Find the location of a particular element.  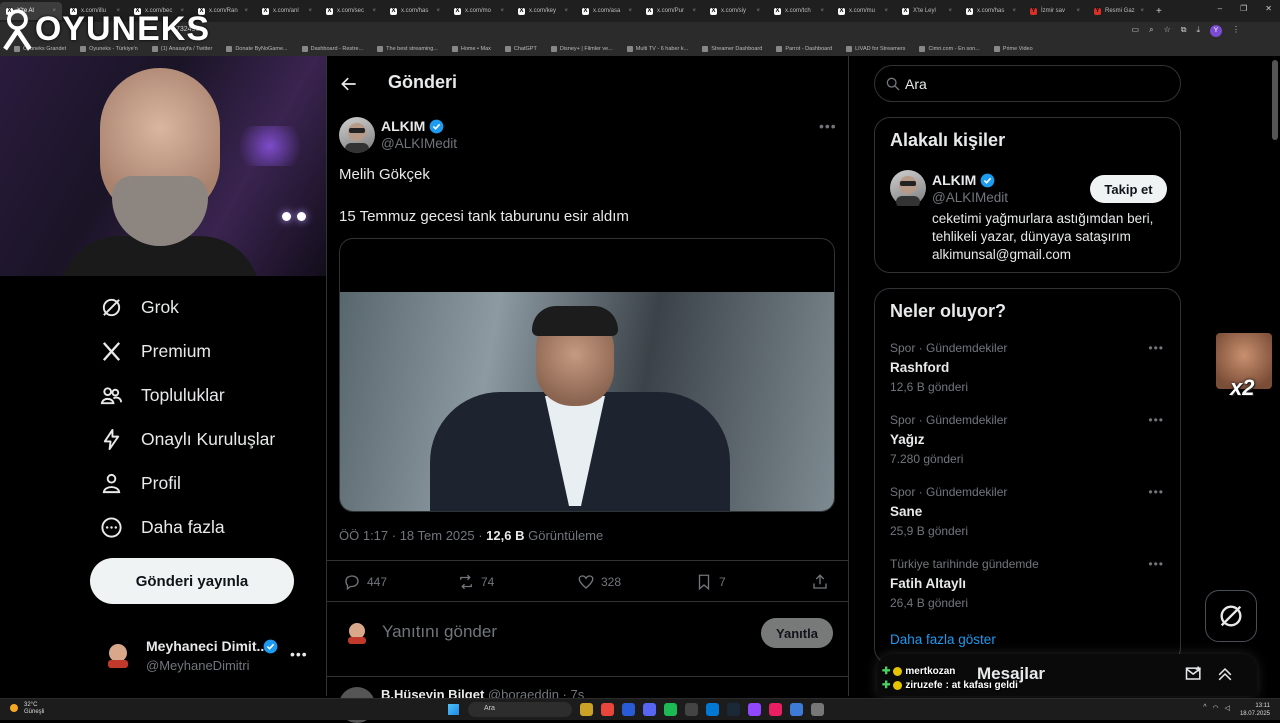

extensions-icon: ⧉ is located at coordinates (1184, 31).